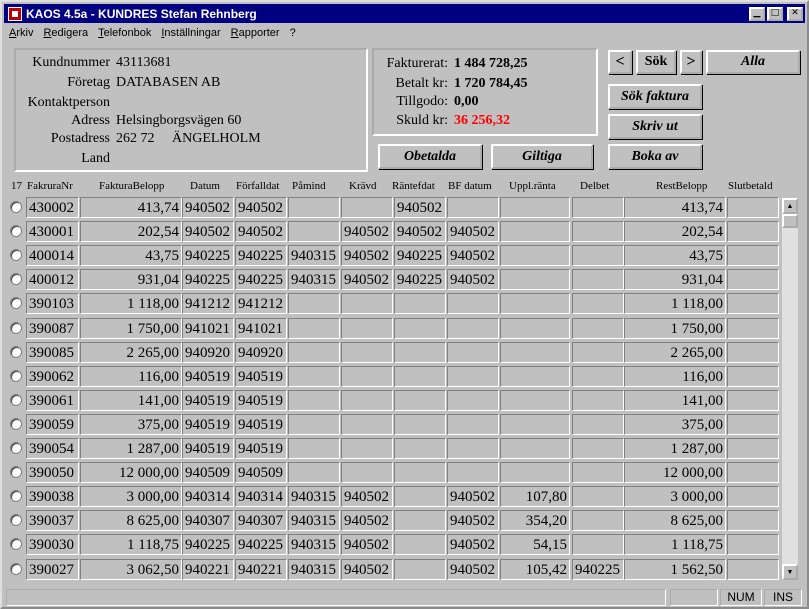 The height and width of the screenshot is (609, 809). Describe the element at coordinates (131, 186) in the screenshot. I see `col-fakturabelopp: FakturaBelopp` at that location.